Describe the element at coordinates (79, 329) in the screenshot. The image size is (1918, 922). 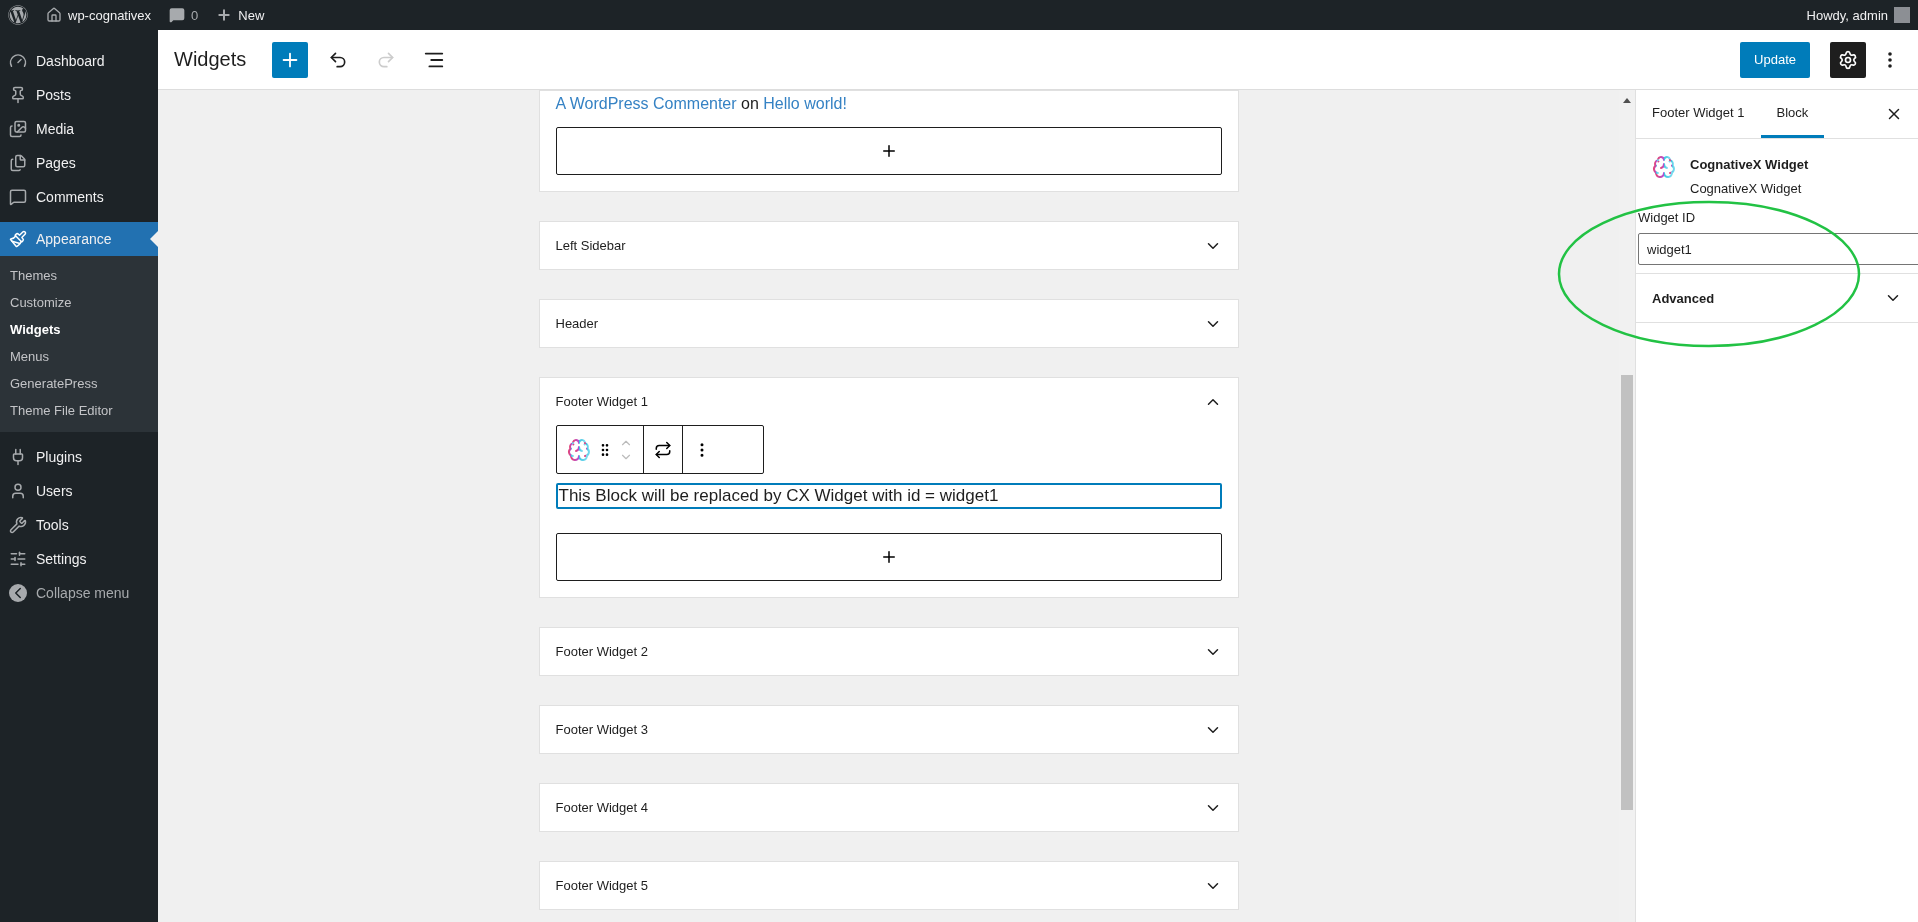
I see `submenu-item: Widgets` at that location.